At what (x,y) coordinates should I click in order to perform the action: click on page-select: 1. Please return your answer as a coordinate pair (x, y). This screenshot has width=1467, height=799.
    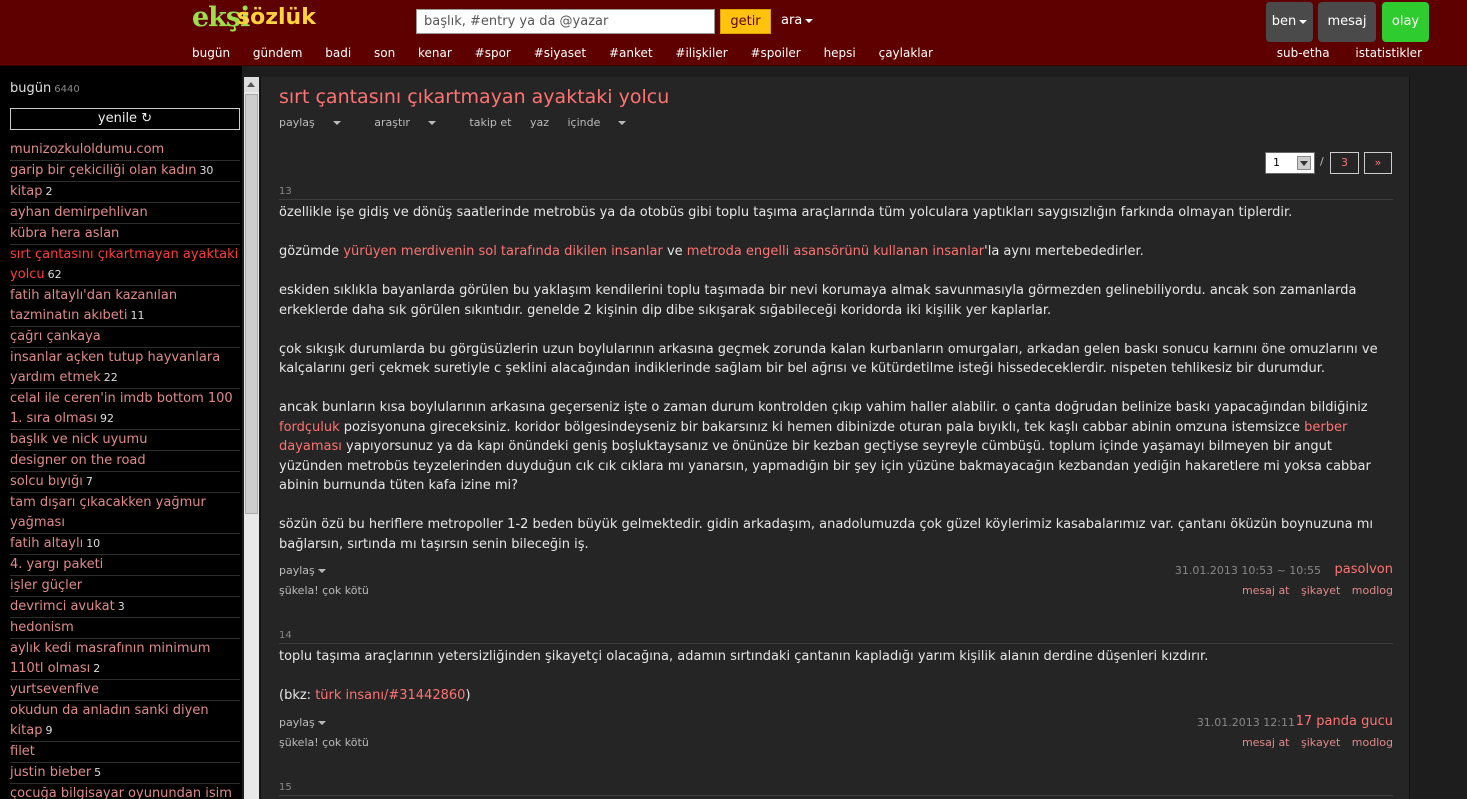
    Looking at the image, I should click on (1290, 163).